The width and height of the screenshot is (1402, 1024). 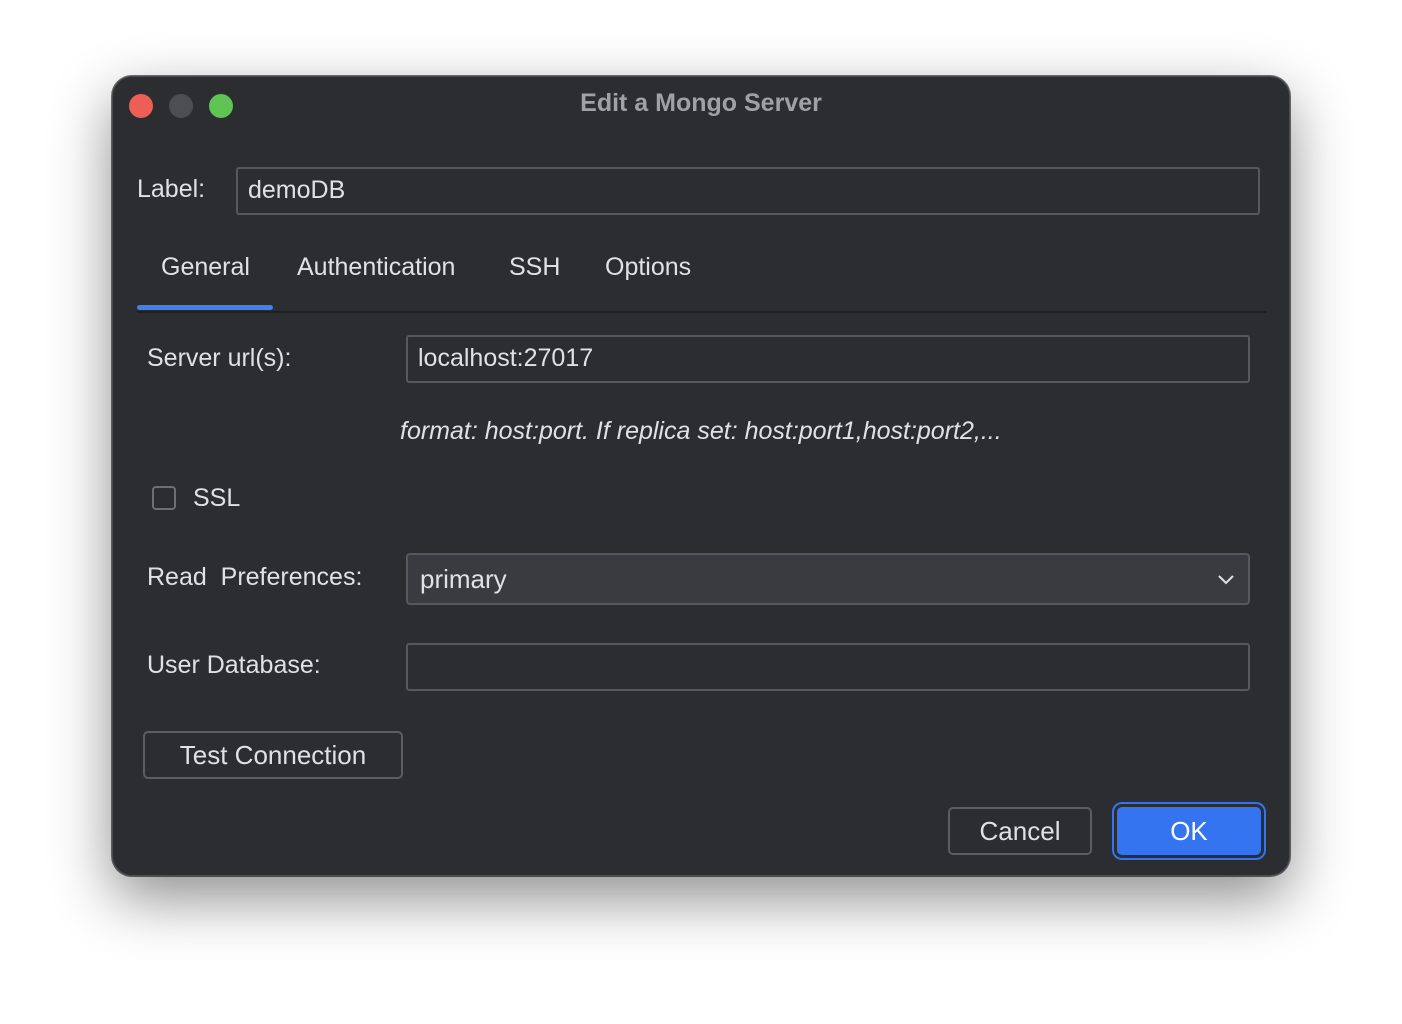 I want to click on user-database-label: User Database:, so click(x=234, y=665).